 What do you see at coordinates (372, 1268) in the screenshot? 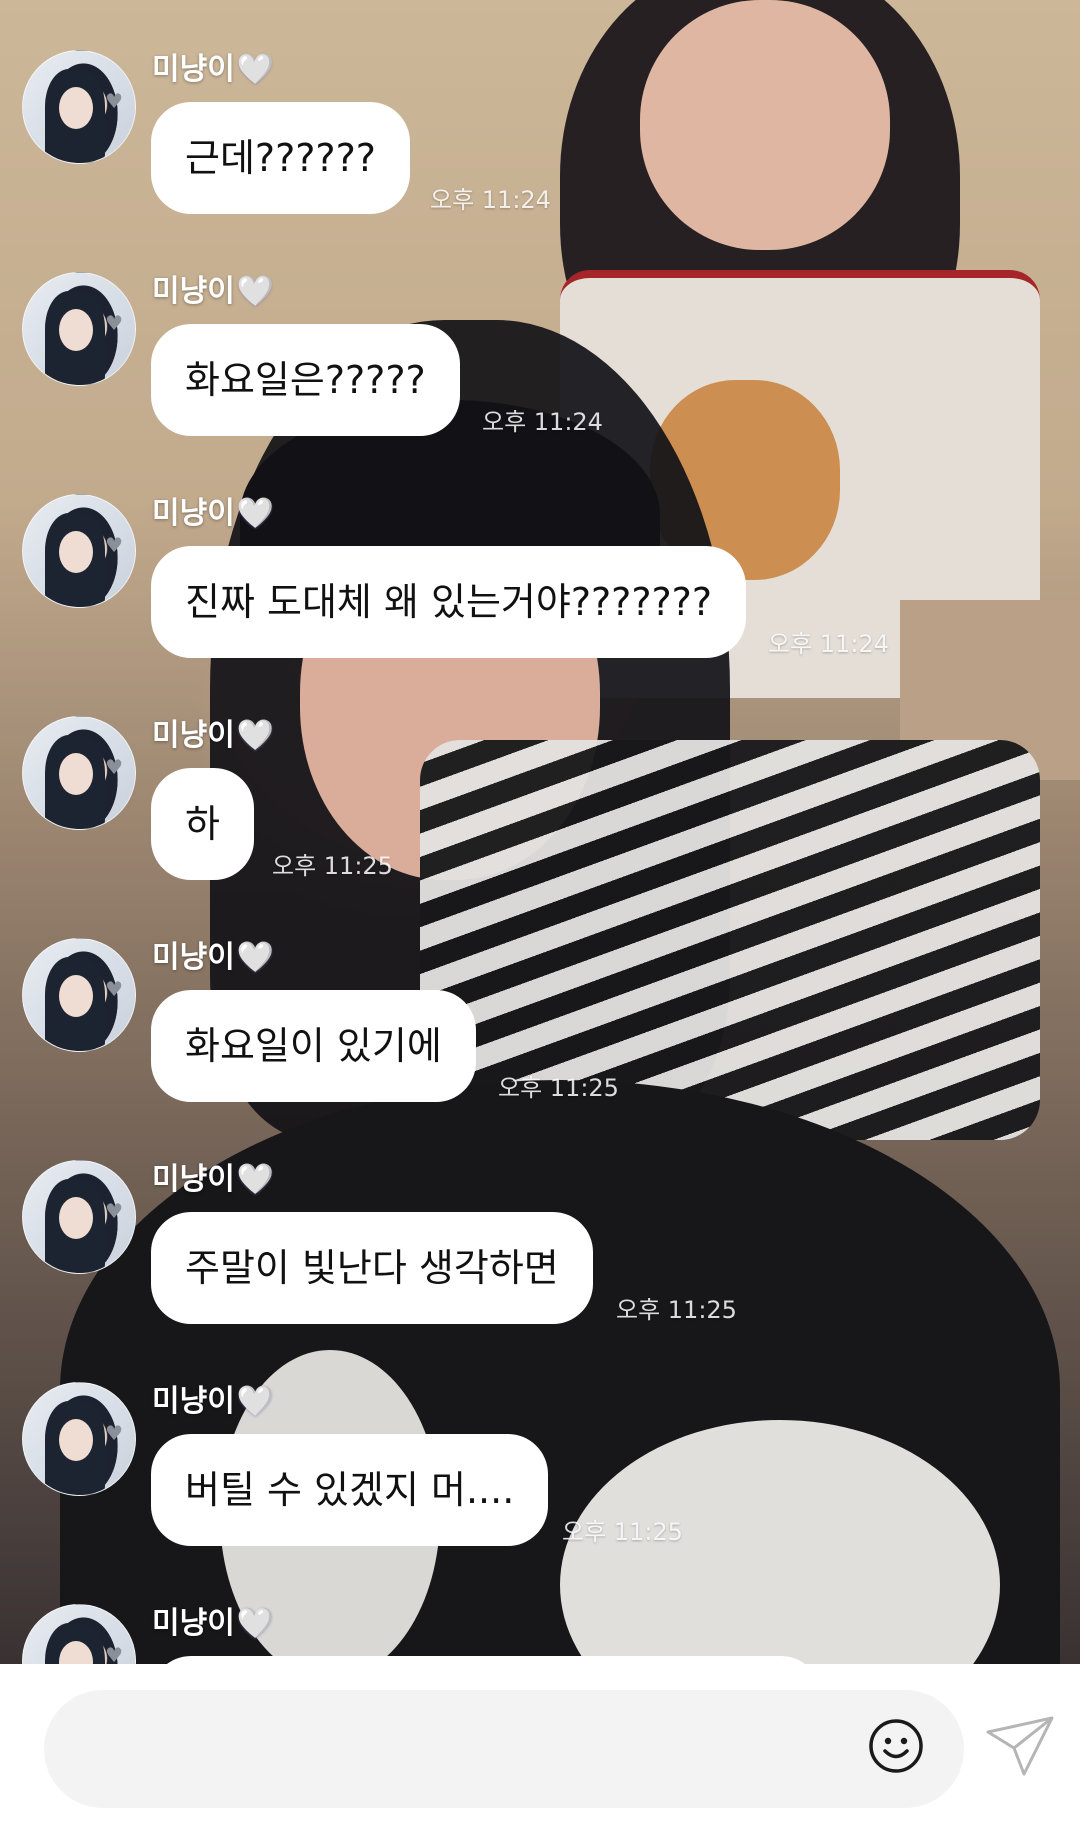
I see `message-bubble: 주말이 빛난다 생각하면` at bounding box center [372, 1268].